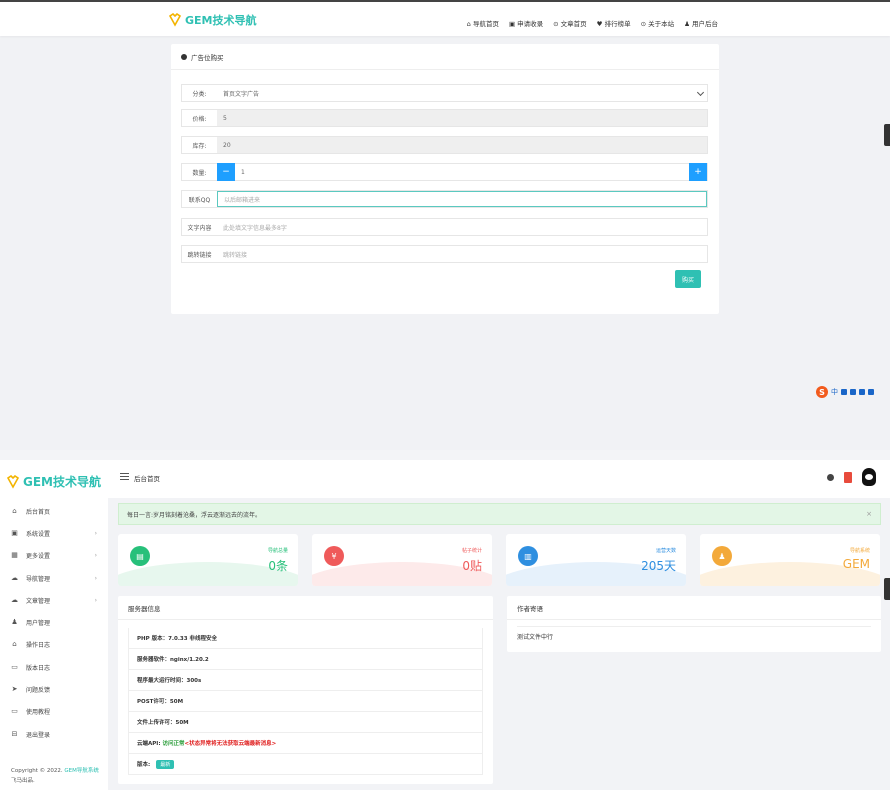 The image size is (890, 790). Describe the element at coordinates (596, 560) in the screenshot. I see `stat-card-days: ▥ 运营天数 205天` at that location.